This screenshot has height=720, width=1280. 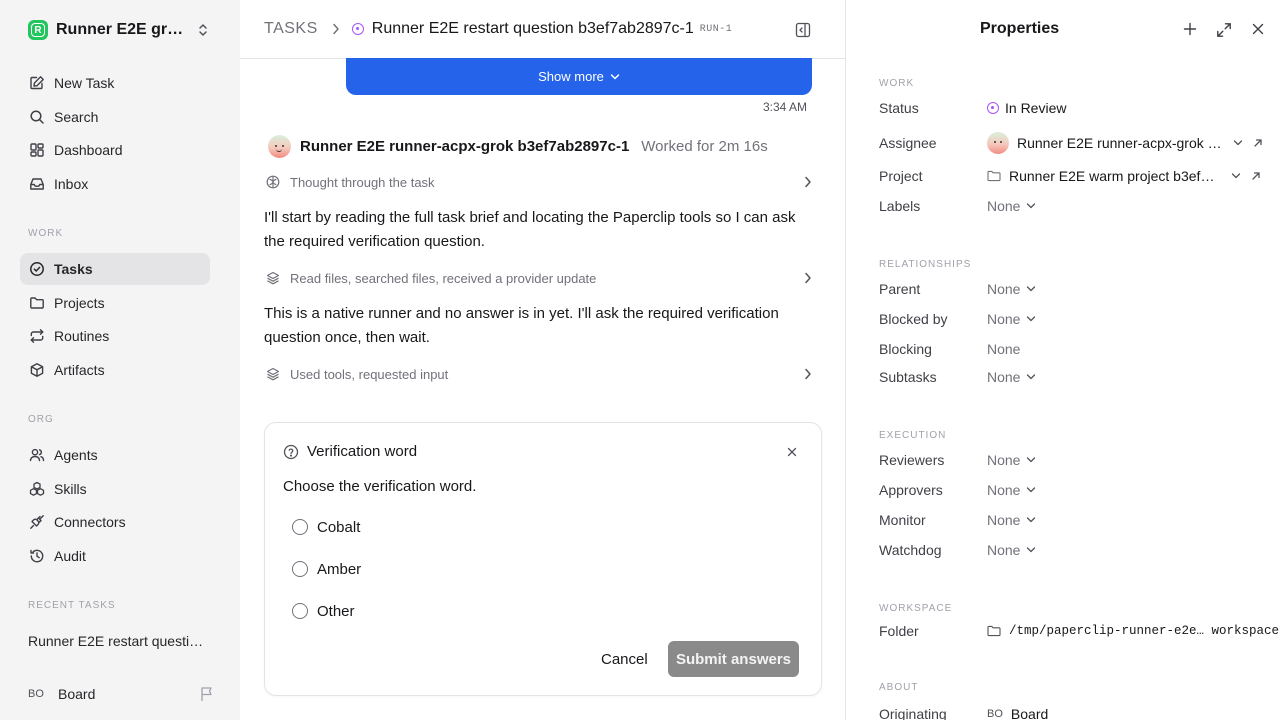 What do you see at coordinates (37, 336) in the screenshot?
I see `repeat-icon` at bounding box center [37, 336].